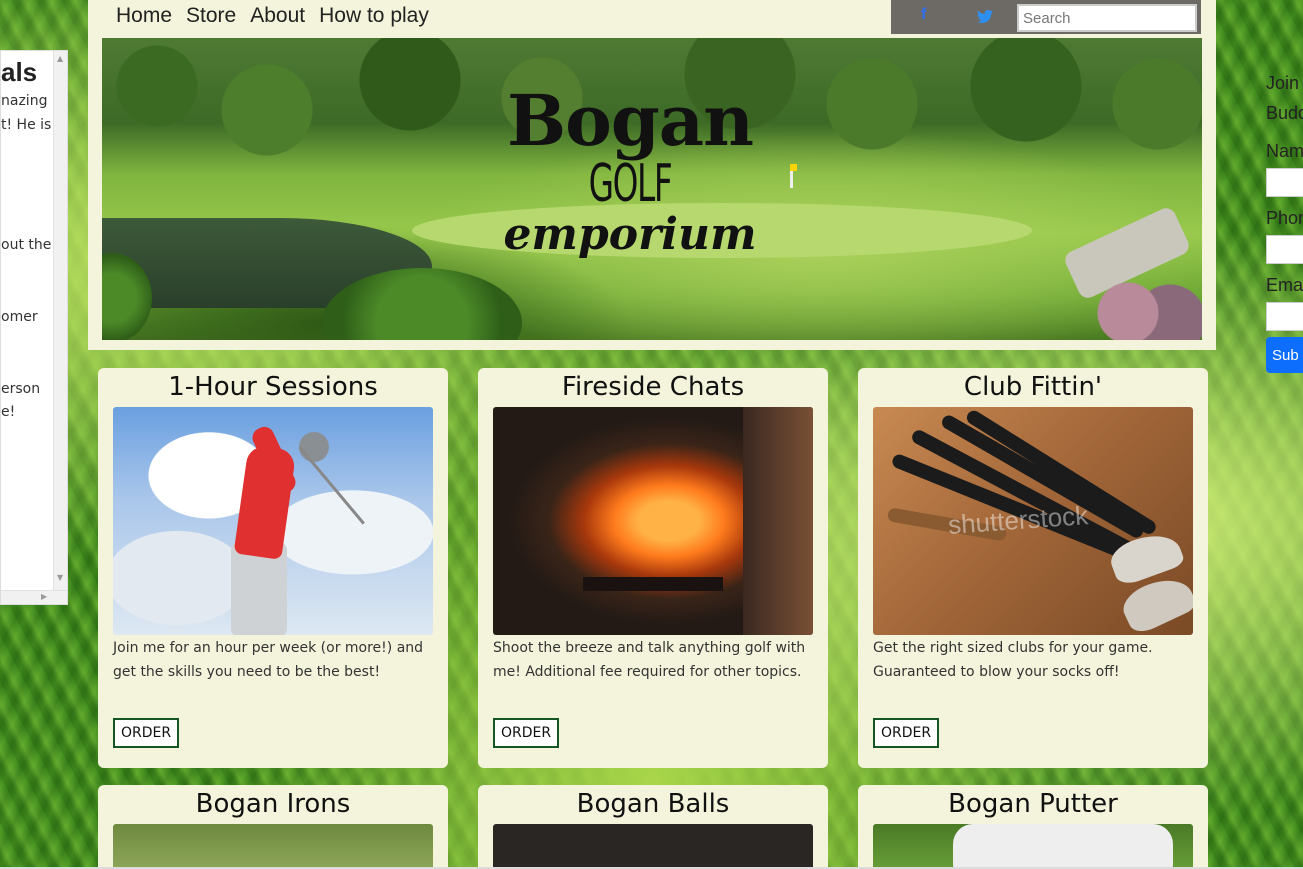 Image resolution: width=1303 pixels, height=869 pixels. I want to click on search-input, so click(1107, 18).